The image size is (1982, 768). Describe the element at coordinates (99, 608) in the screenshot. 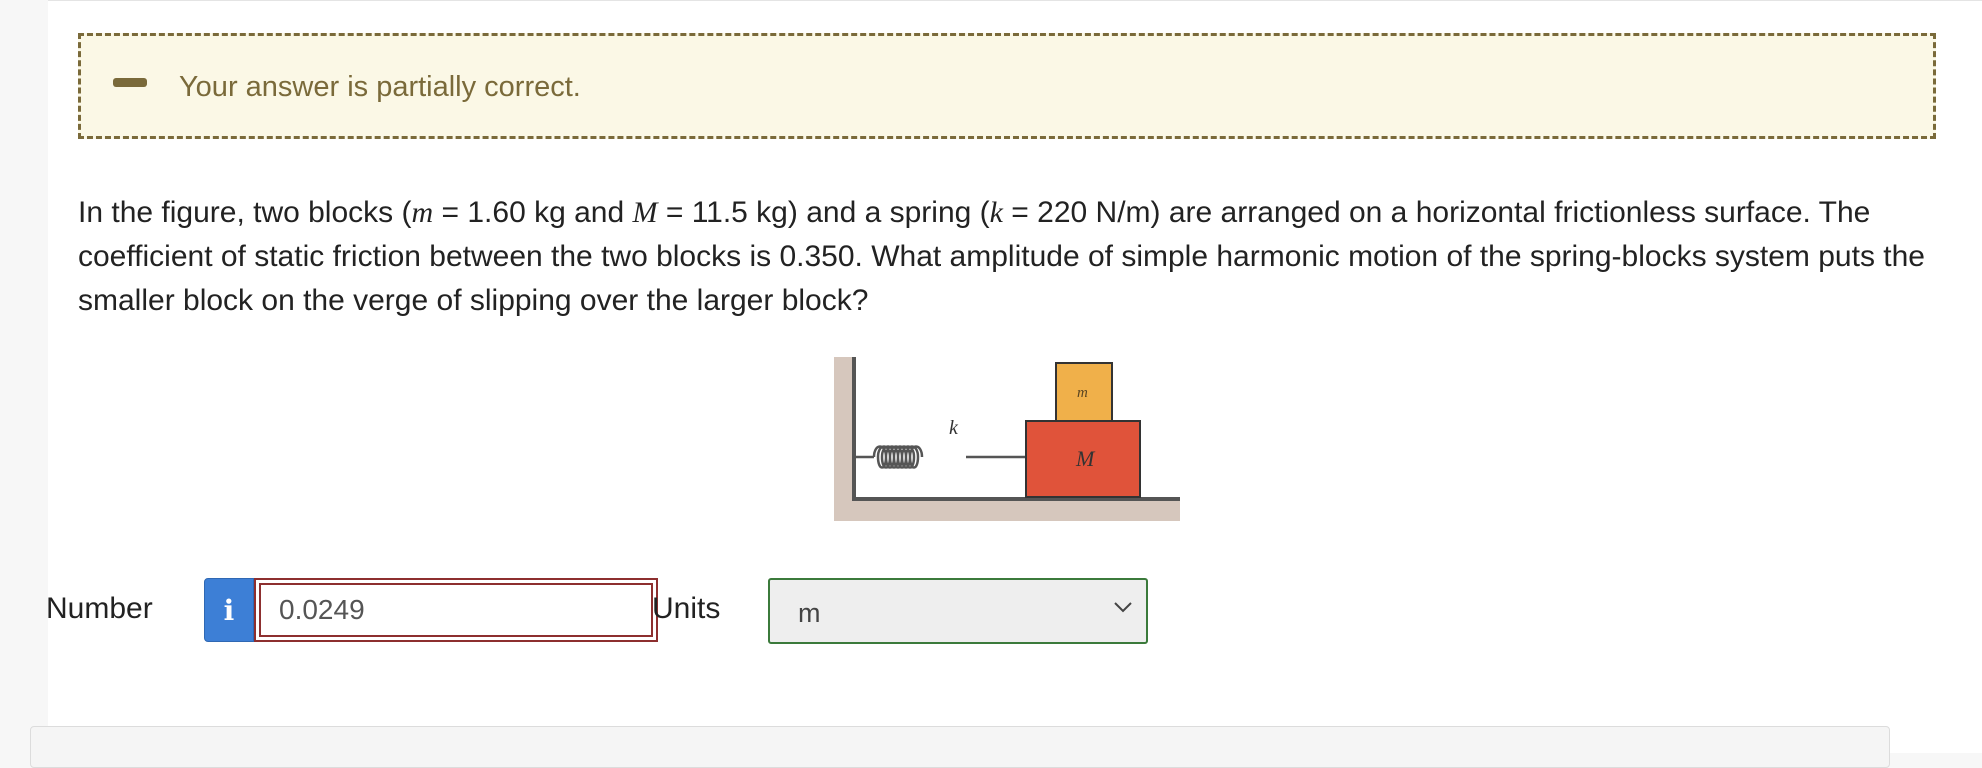

I see `number-label: Number` at that location.